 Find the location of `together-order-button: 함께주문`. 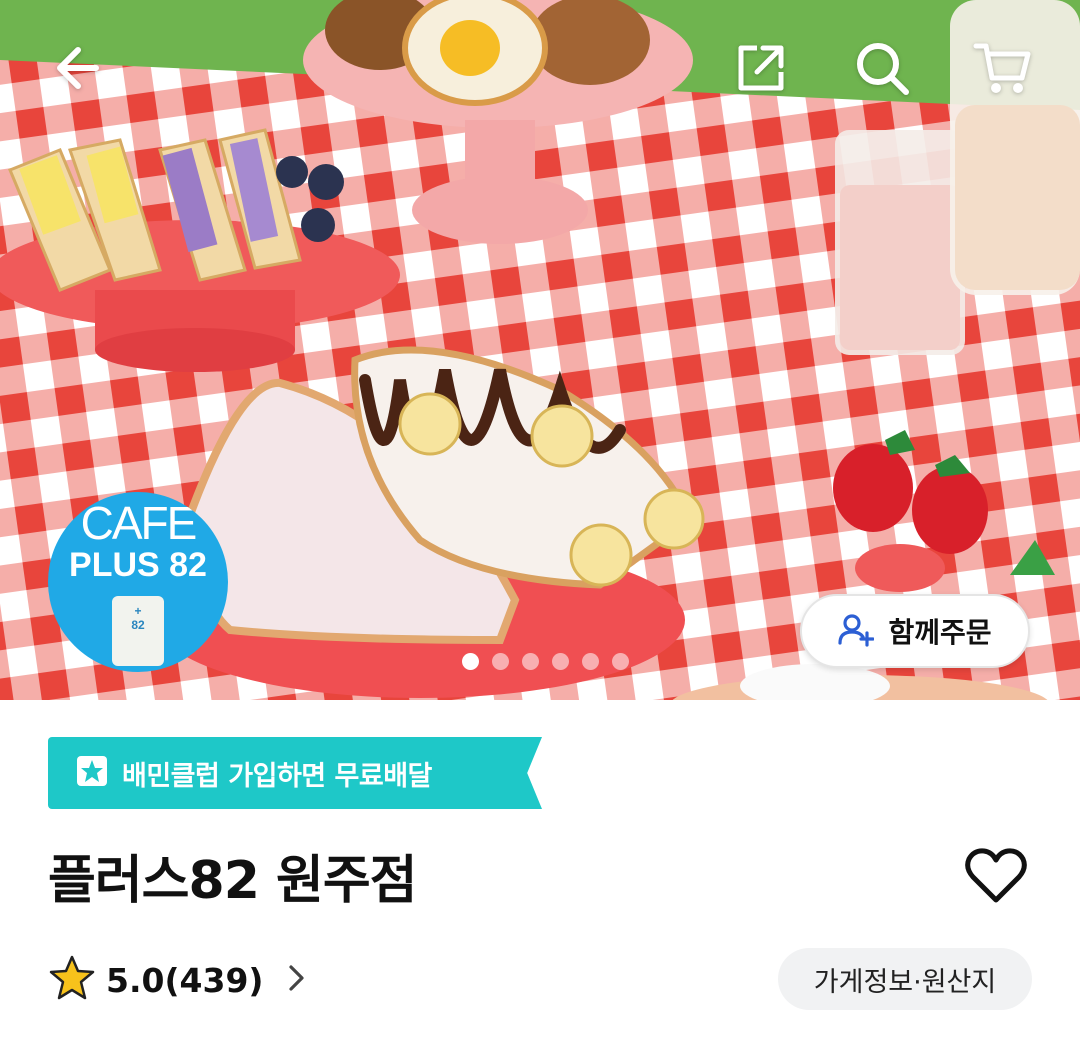

together-order-button: 함께주문 is located at coordinates (915, 631).